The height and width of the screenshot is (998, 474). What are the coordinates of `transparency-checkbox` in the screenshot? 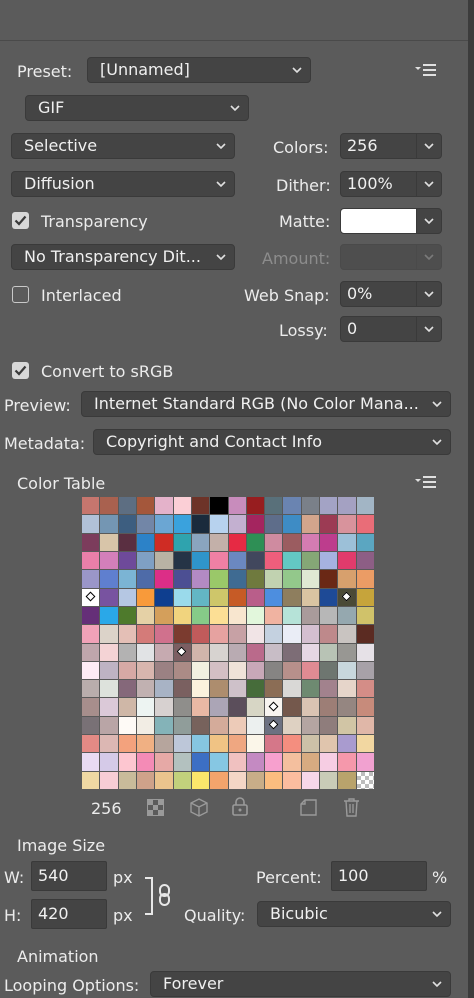 It's located at (20, 220).